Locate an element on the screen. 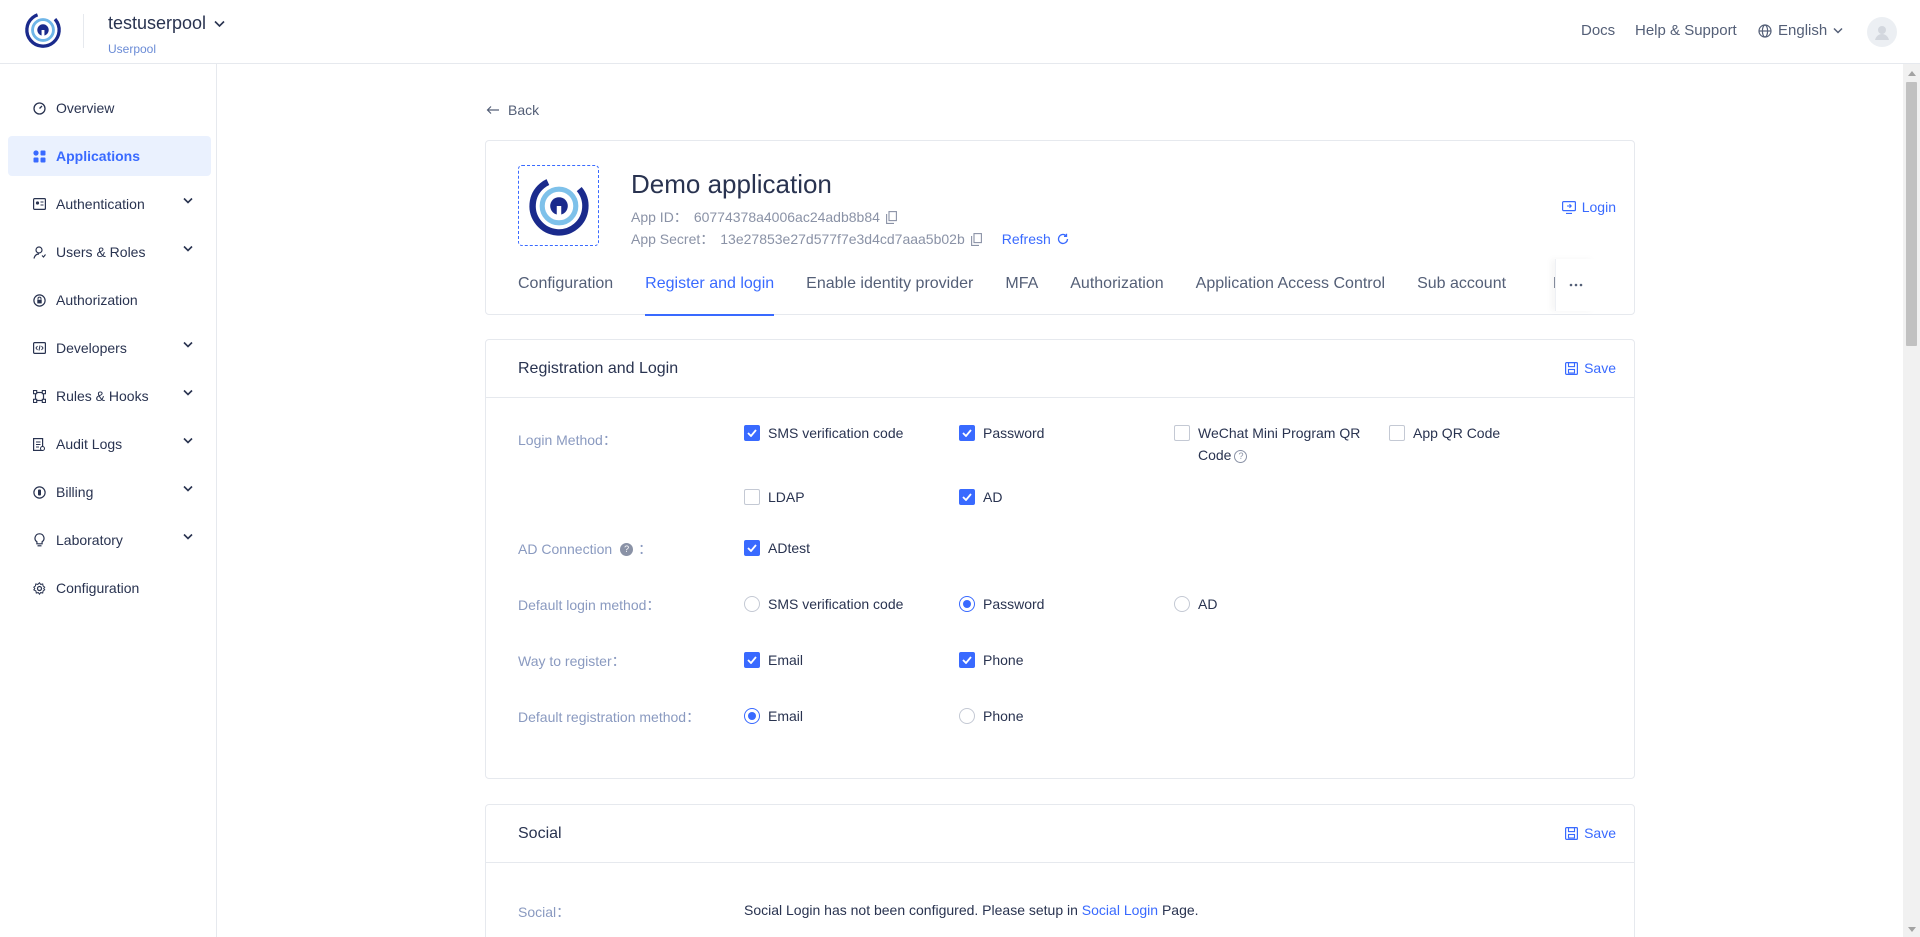 The image size is (1920, 937). sidebar-item-authentication: Authentication is located at coordinates (109, 204).